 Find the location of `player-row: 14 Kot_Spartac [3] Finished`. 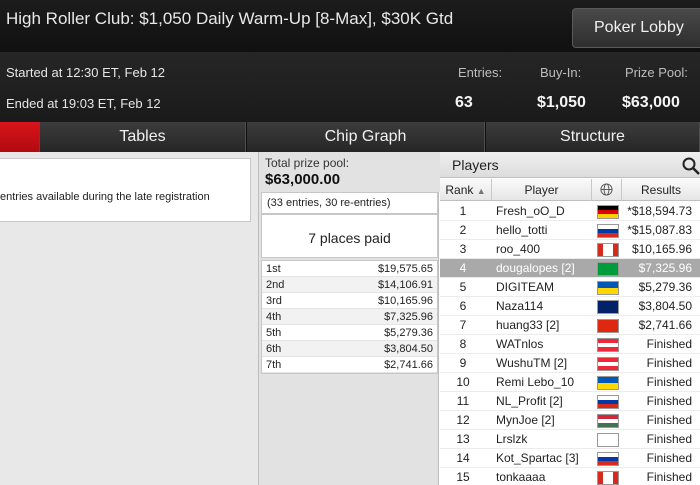

player-row: 14 Kot_Spartac [3] Finished is located at coordinates (570, 458).